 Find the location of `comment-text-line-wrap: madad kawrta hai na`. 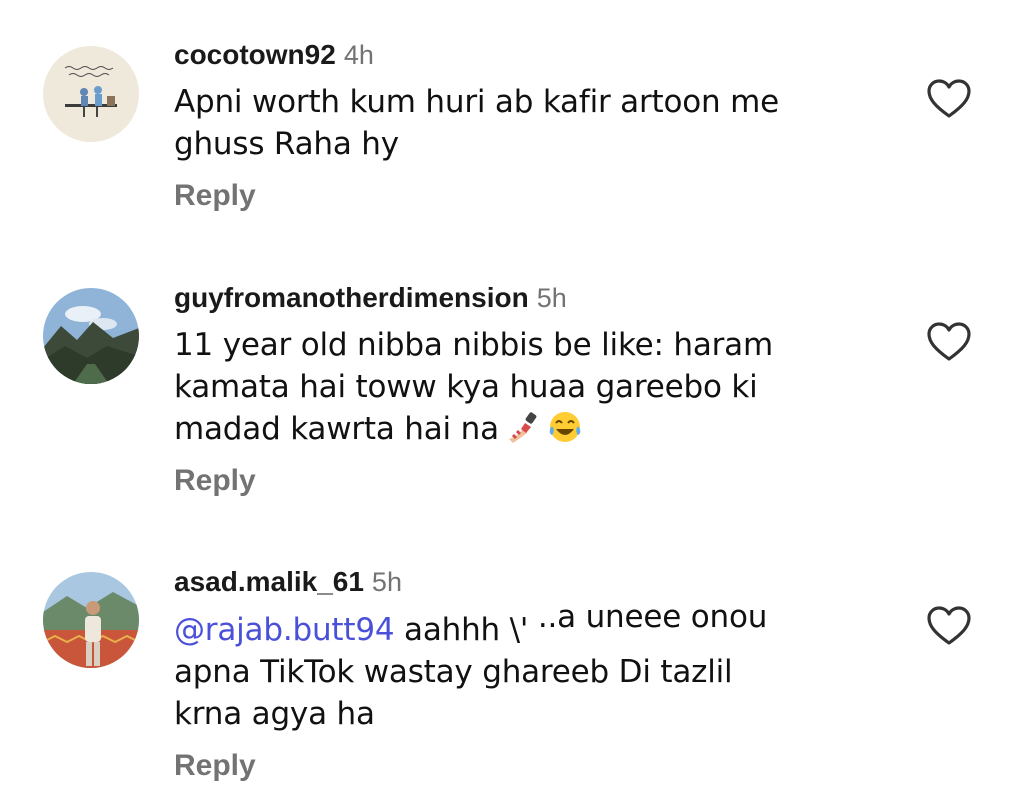

comment-text-line-wrap: madad kawrta hai na is located at coordinates (534, 429).